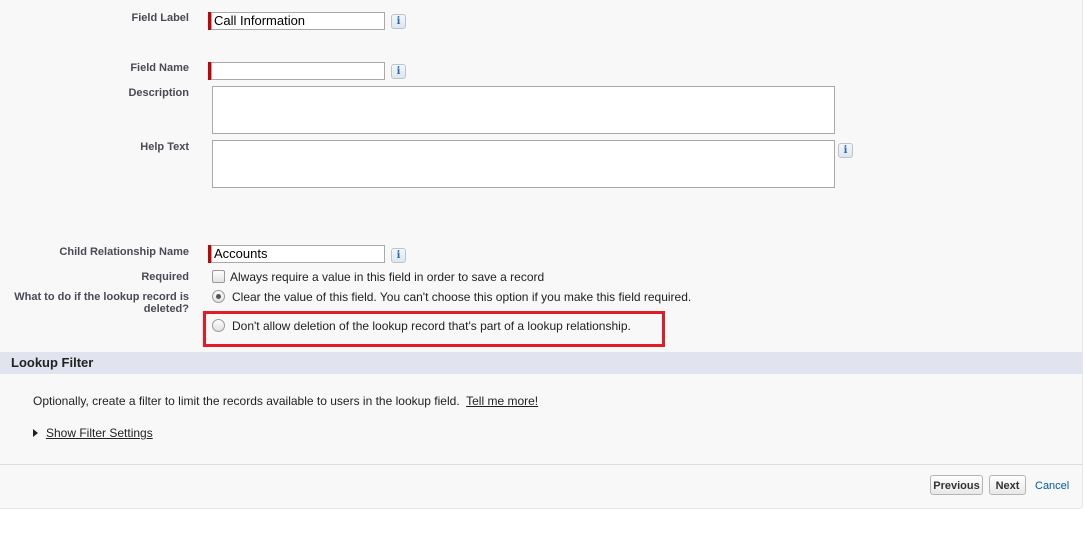 Image resolution: width=1085 pixels, height=537 pixels. What do you see at coordinates (218, 296) in the screenshot?
I see `clear-value-radio` at bounding box center [218, 296].